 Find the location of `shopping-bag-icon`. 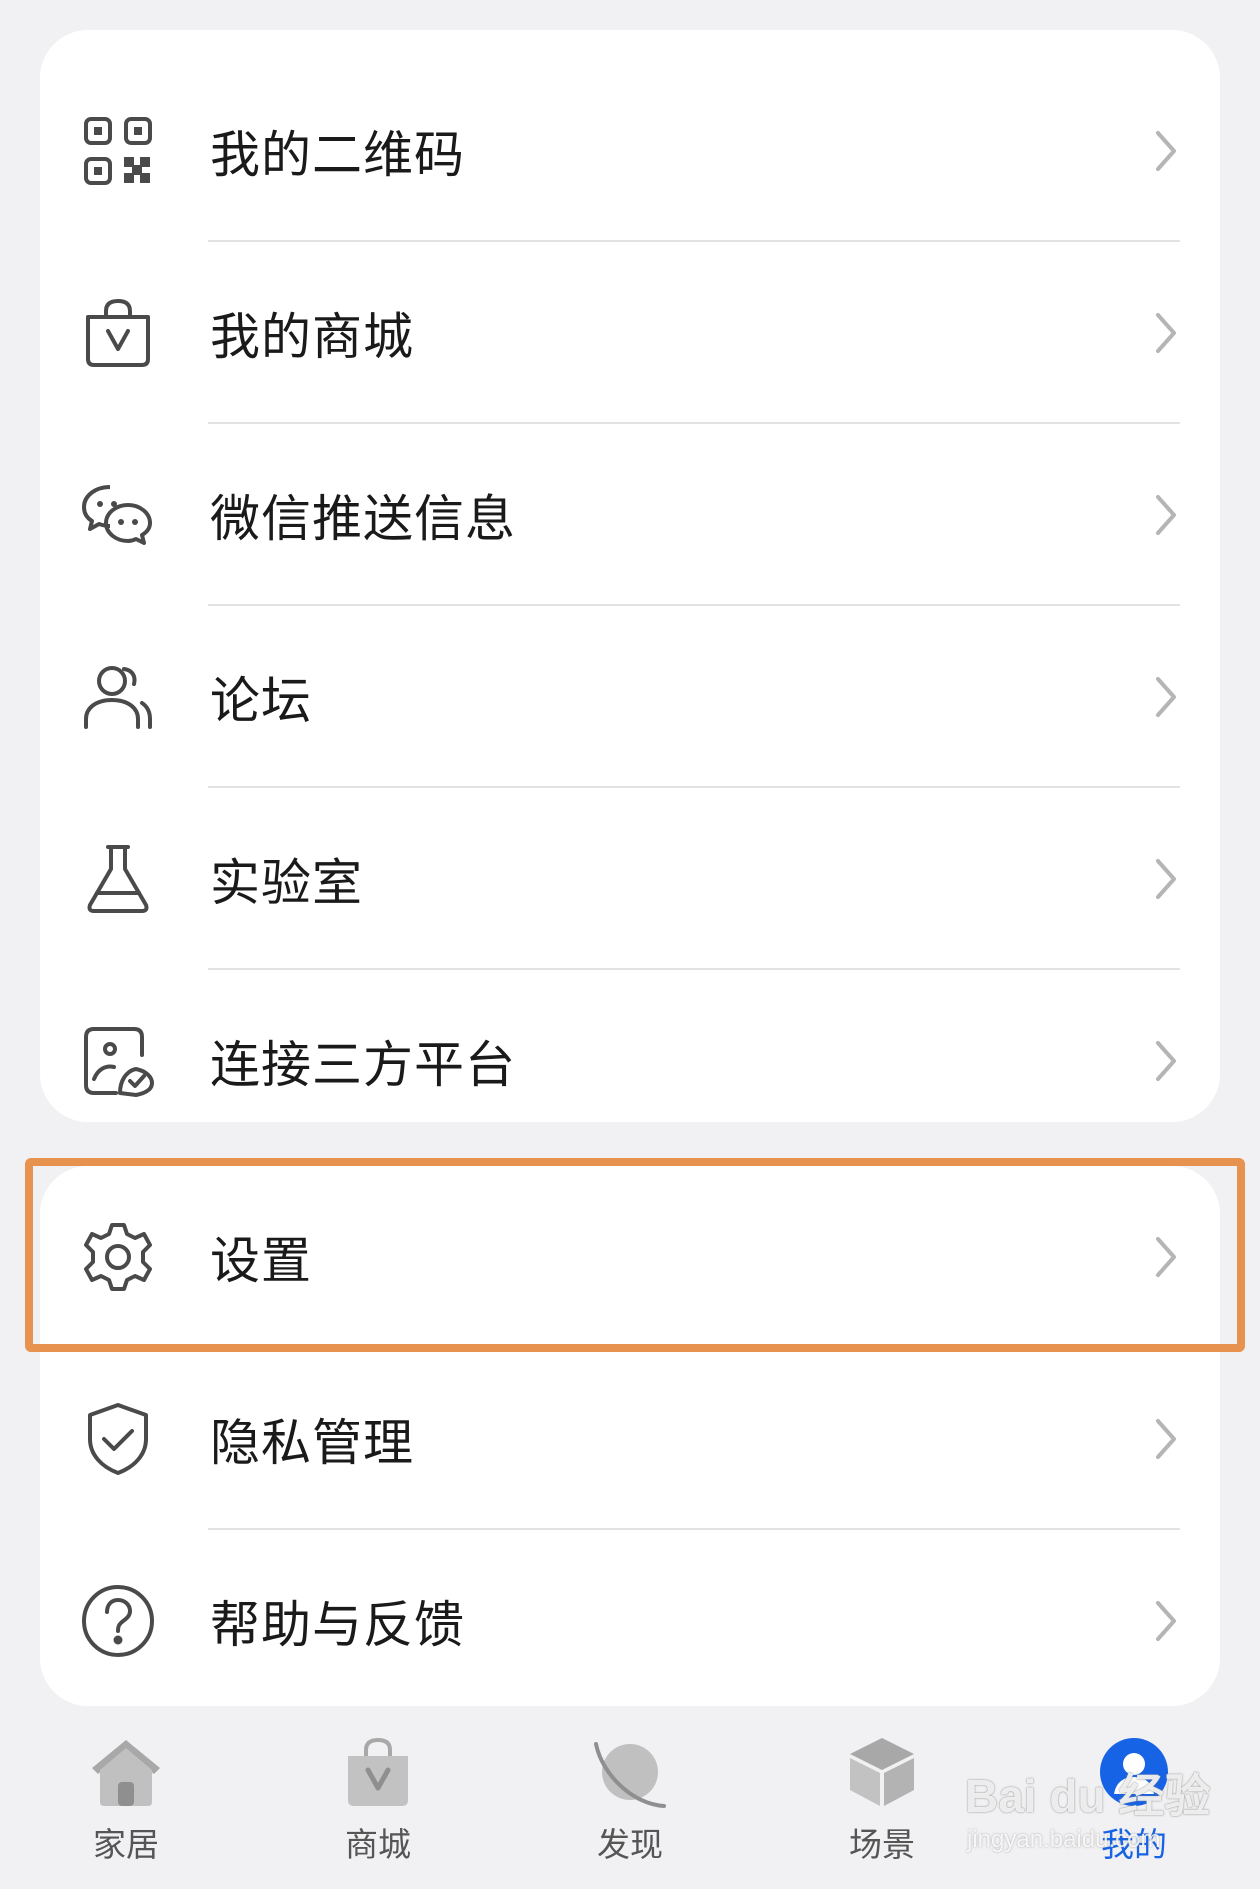

shopping-bag-icon is located at coordinates (118, 333).